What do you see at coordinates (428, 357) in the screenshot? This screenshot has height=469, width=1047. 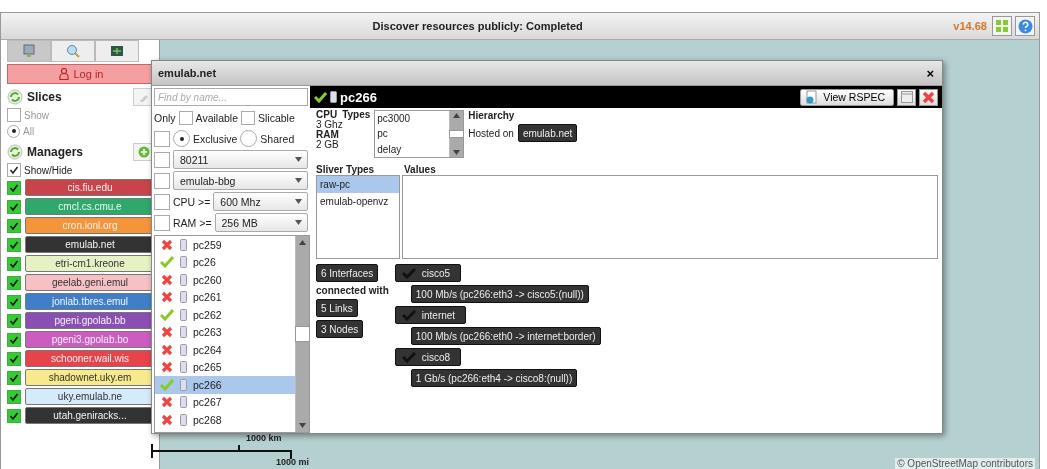 I see `connected-node-button: cisco8` at bounding box center [428, 357].